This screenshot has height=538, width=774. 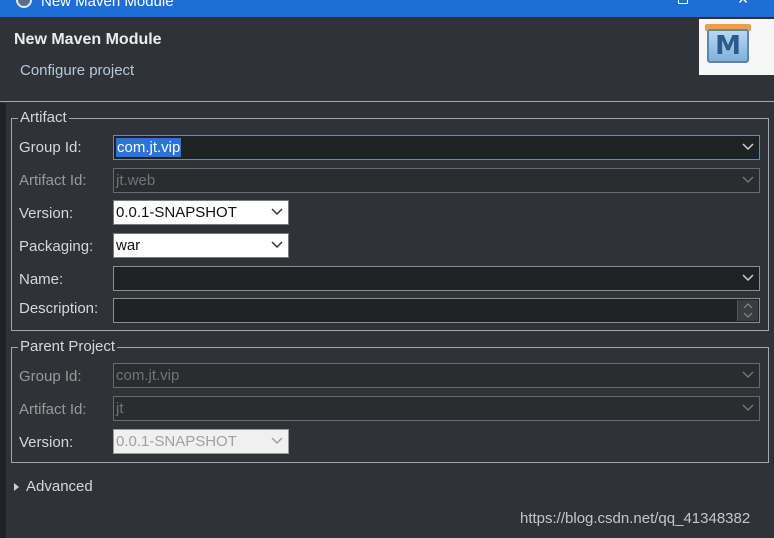 What do you see at coordinates (88, 39) in the screenshot?
I see `wizard-title: New Maven Module` at bounding box center [88, 39].